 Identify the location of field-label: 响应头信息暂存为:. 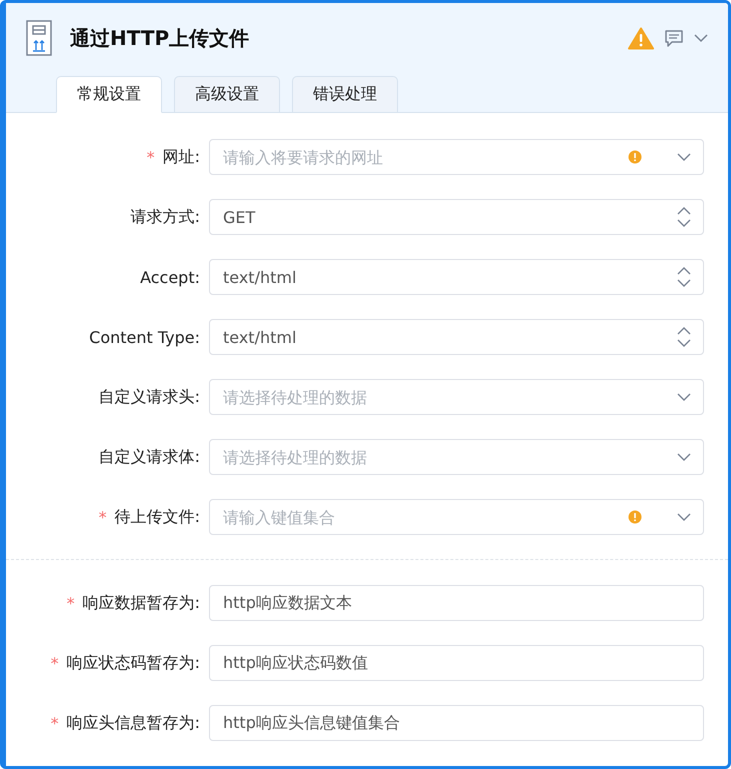
(133, 723).